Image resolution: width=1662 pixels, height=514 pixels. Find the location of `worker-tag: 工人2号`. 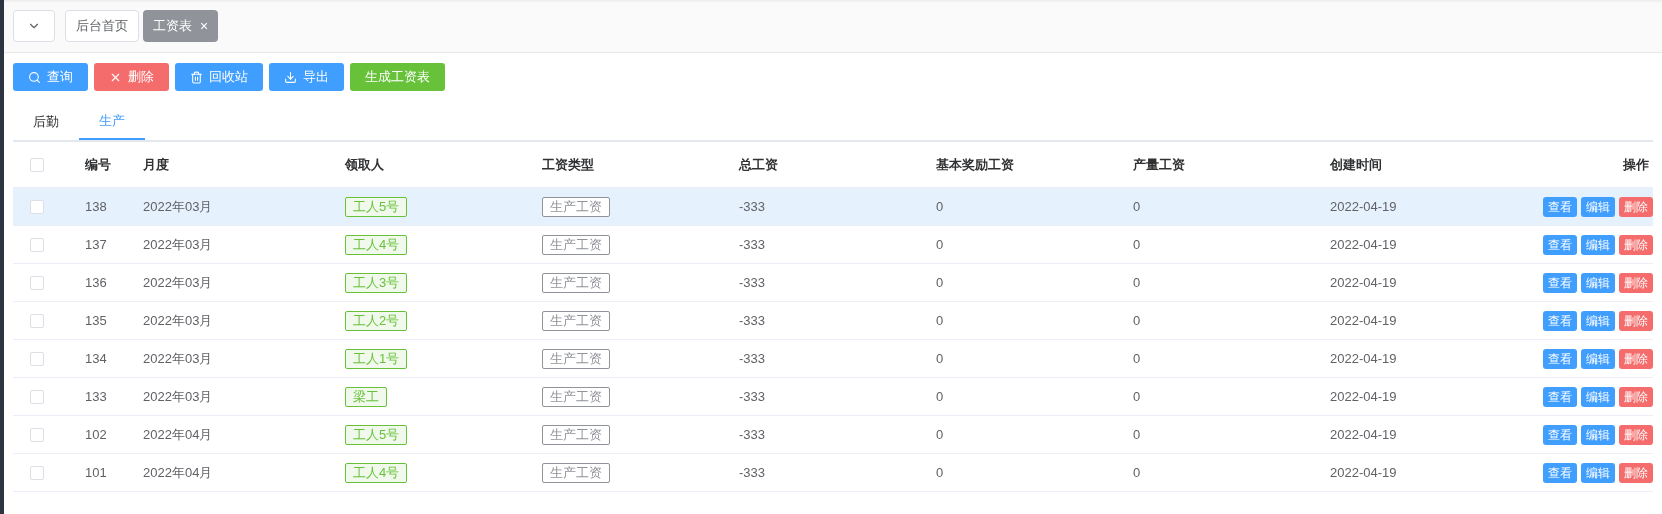

worker-tag: 工人2号 is located at coordinates (376, 320).